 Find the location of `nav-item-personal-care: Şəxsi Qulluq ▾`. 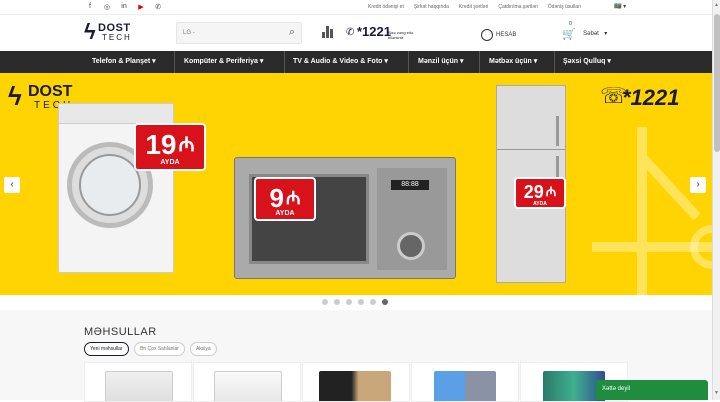

nav-item-personal-care: Şəxsi Qulluq ▾ is located at coordinates (587, 62).